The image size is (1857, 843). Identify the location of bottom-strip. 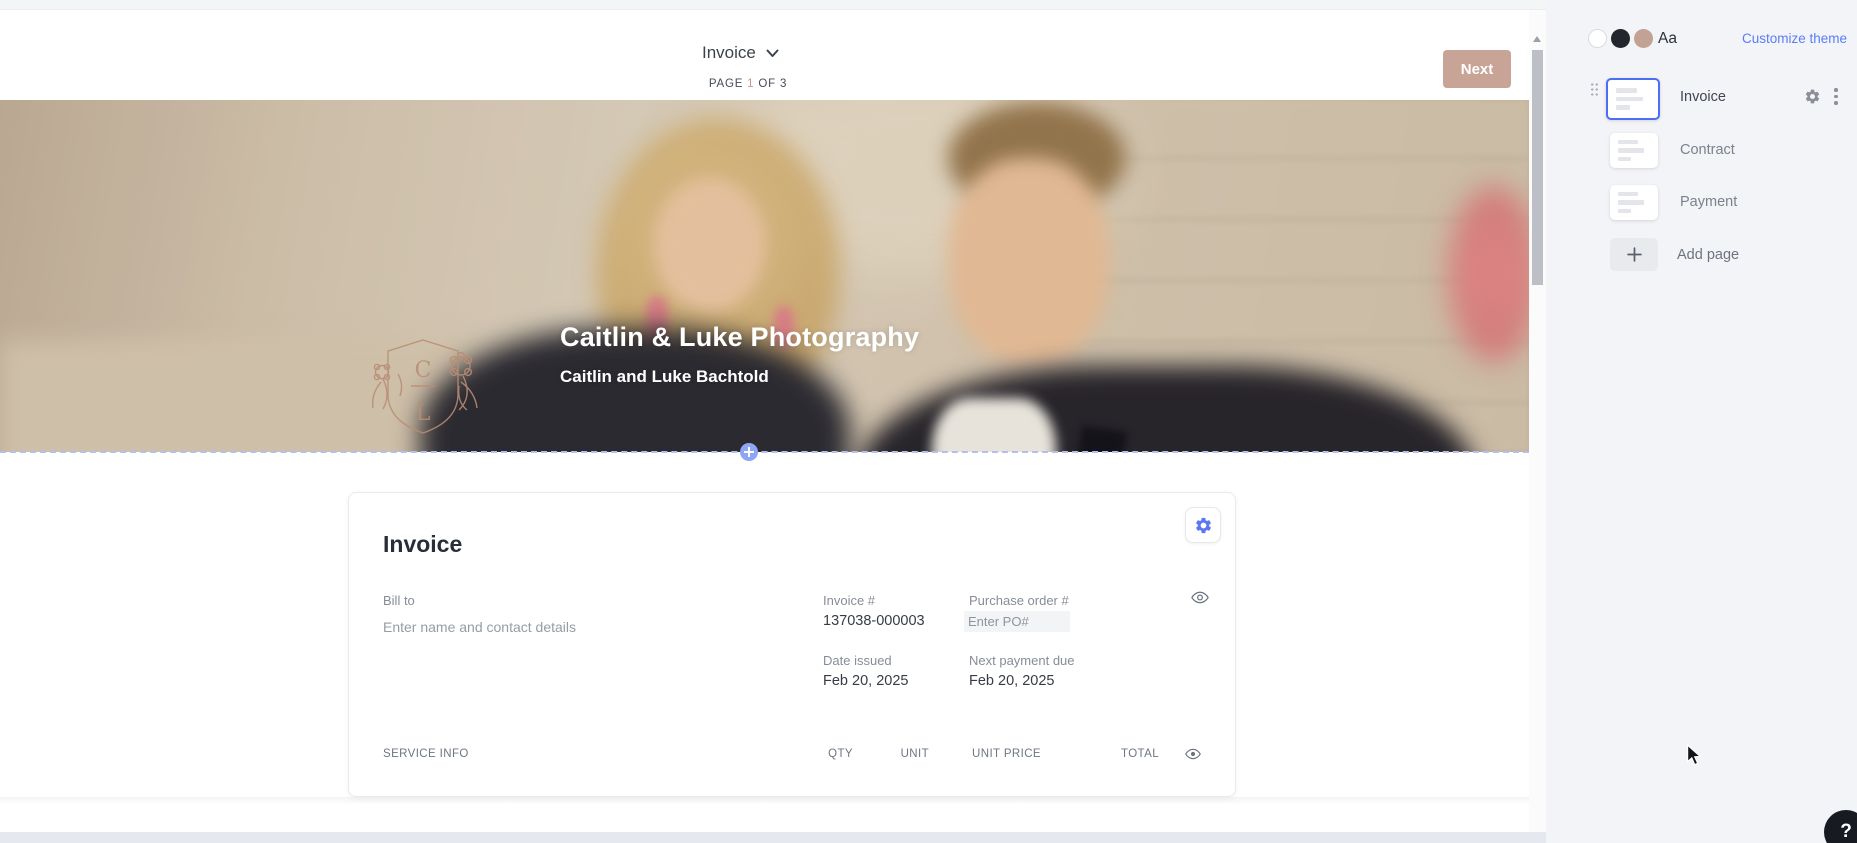
(773, 837).